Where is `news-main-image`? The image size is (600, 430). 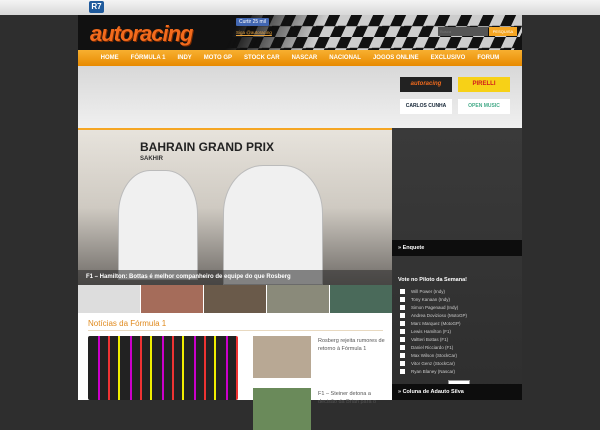 news-main-image is located at coordinates (163, 368).